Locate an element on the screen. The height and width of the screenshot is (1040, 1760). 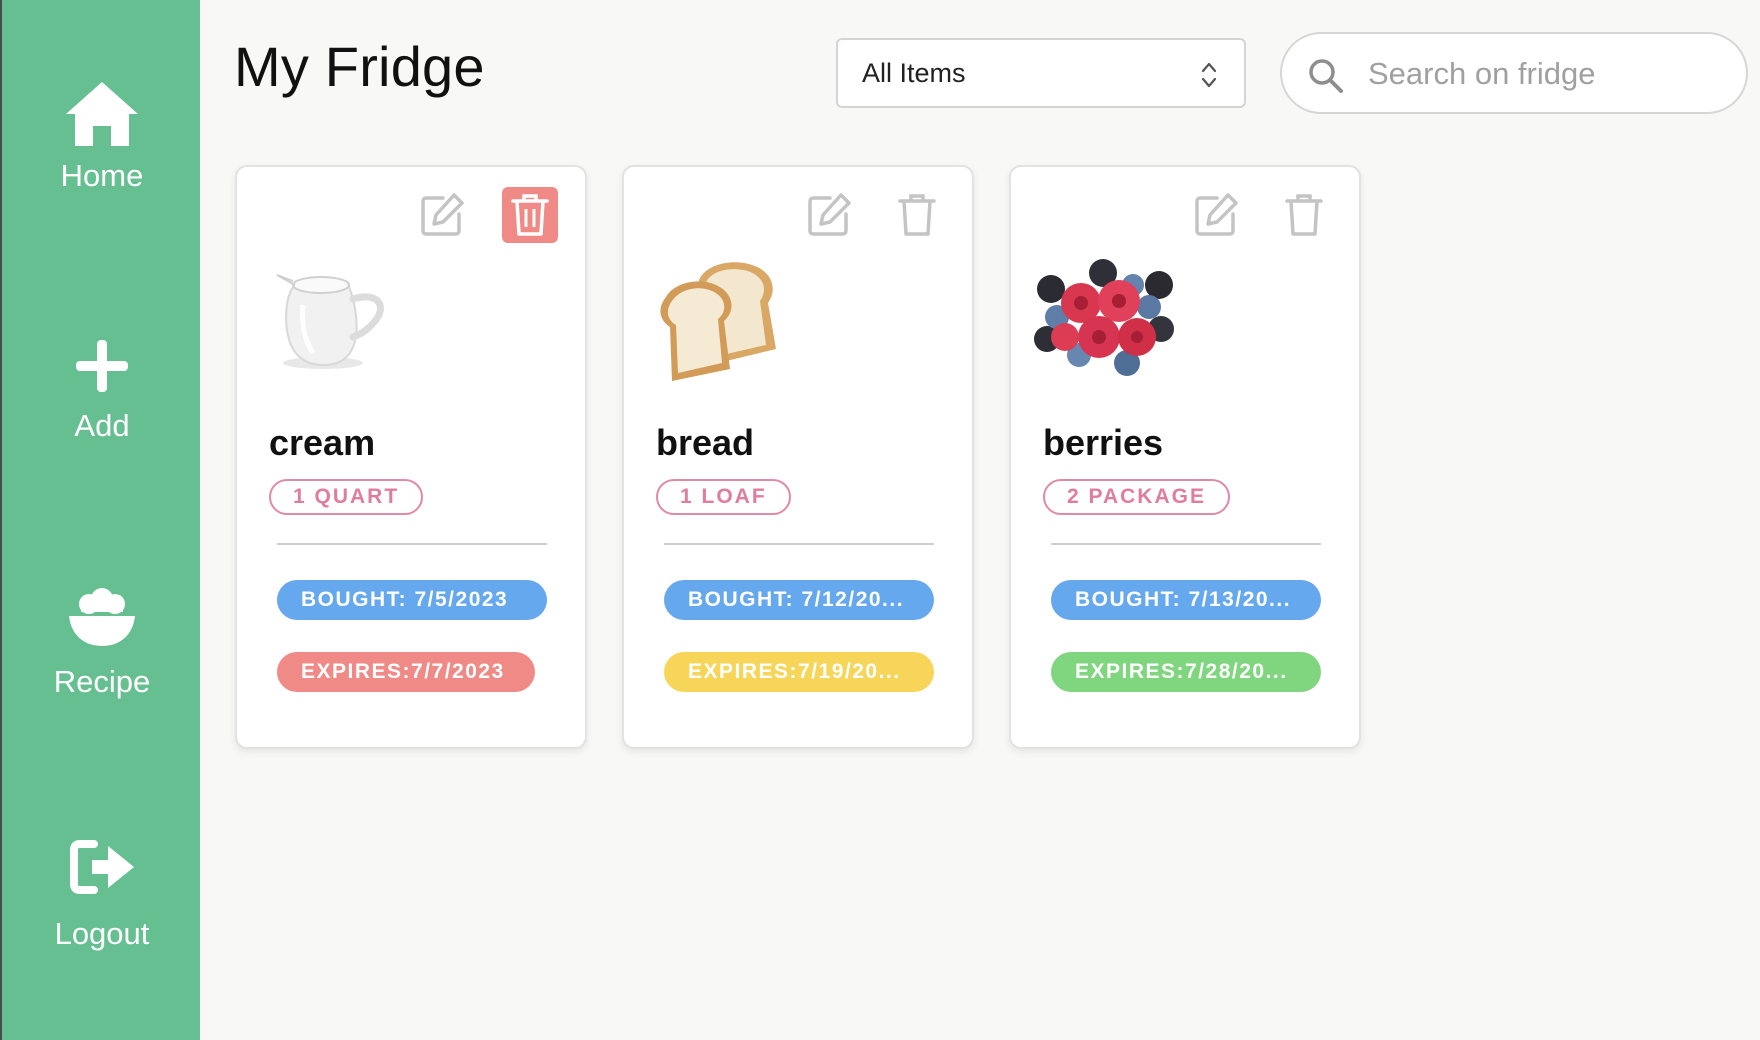
quantity-badge: 1 LOAF is located at coordinates (723, 497).